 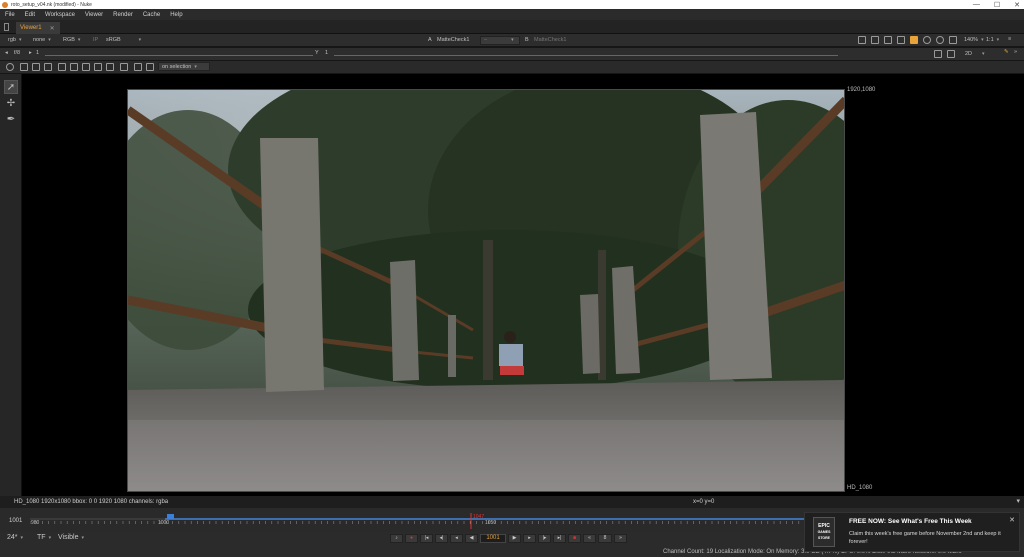 What do you see at coordinates (396, 538) in the screenshot?
I see `audio-button: ♪` at bounding box center [396, 538].